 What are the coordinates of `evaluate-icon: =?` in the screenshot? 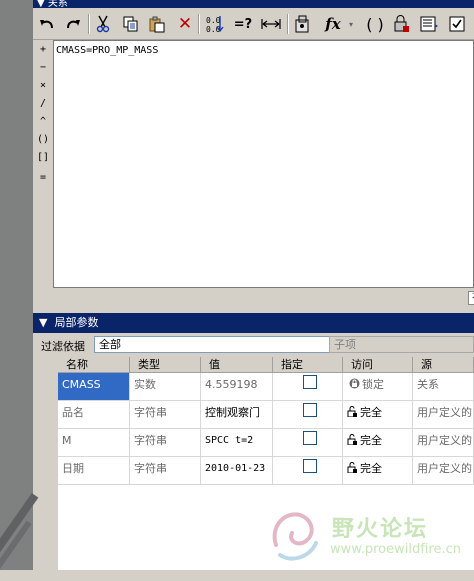 It's located at (243, 24).